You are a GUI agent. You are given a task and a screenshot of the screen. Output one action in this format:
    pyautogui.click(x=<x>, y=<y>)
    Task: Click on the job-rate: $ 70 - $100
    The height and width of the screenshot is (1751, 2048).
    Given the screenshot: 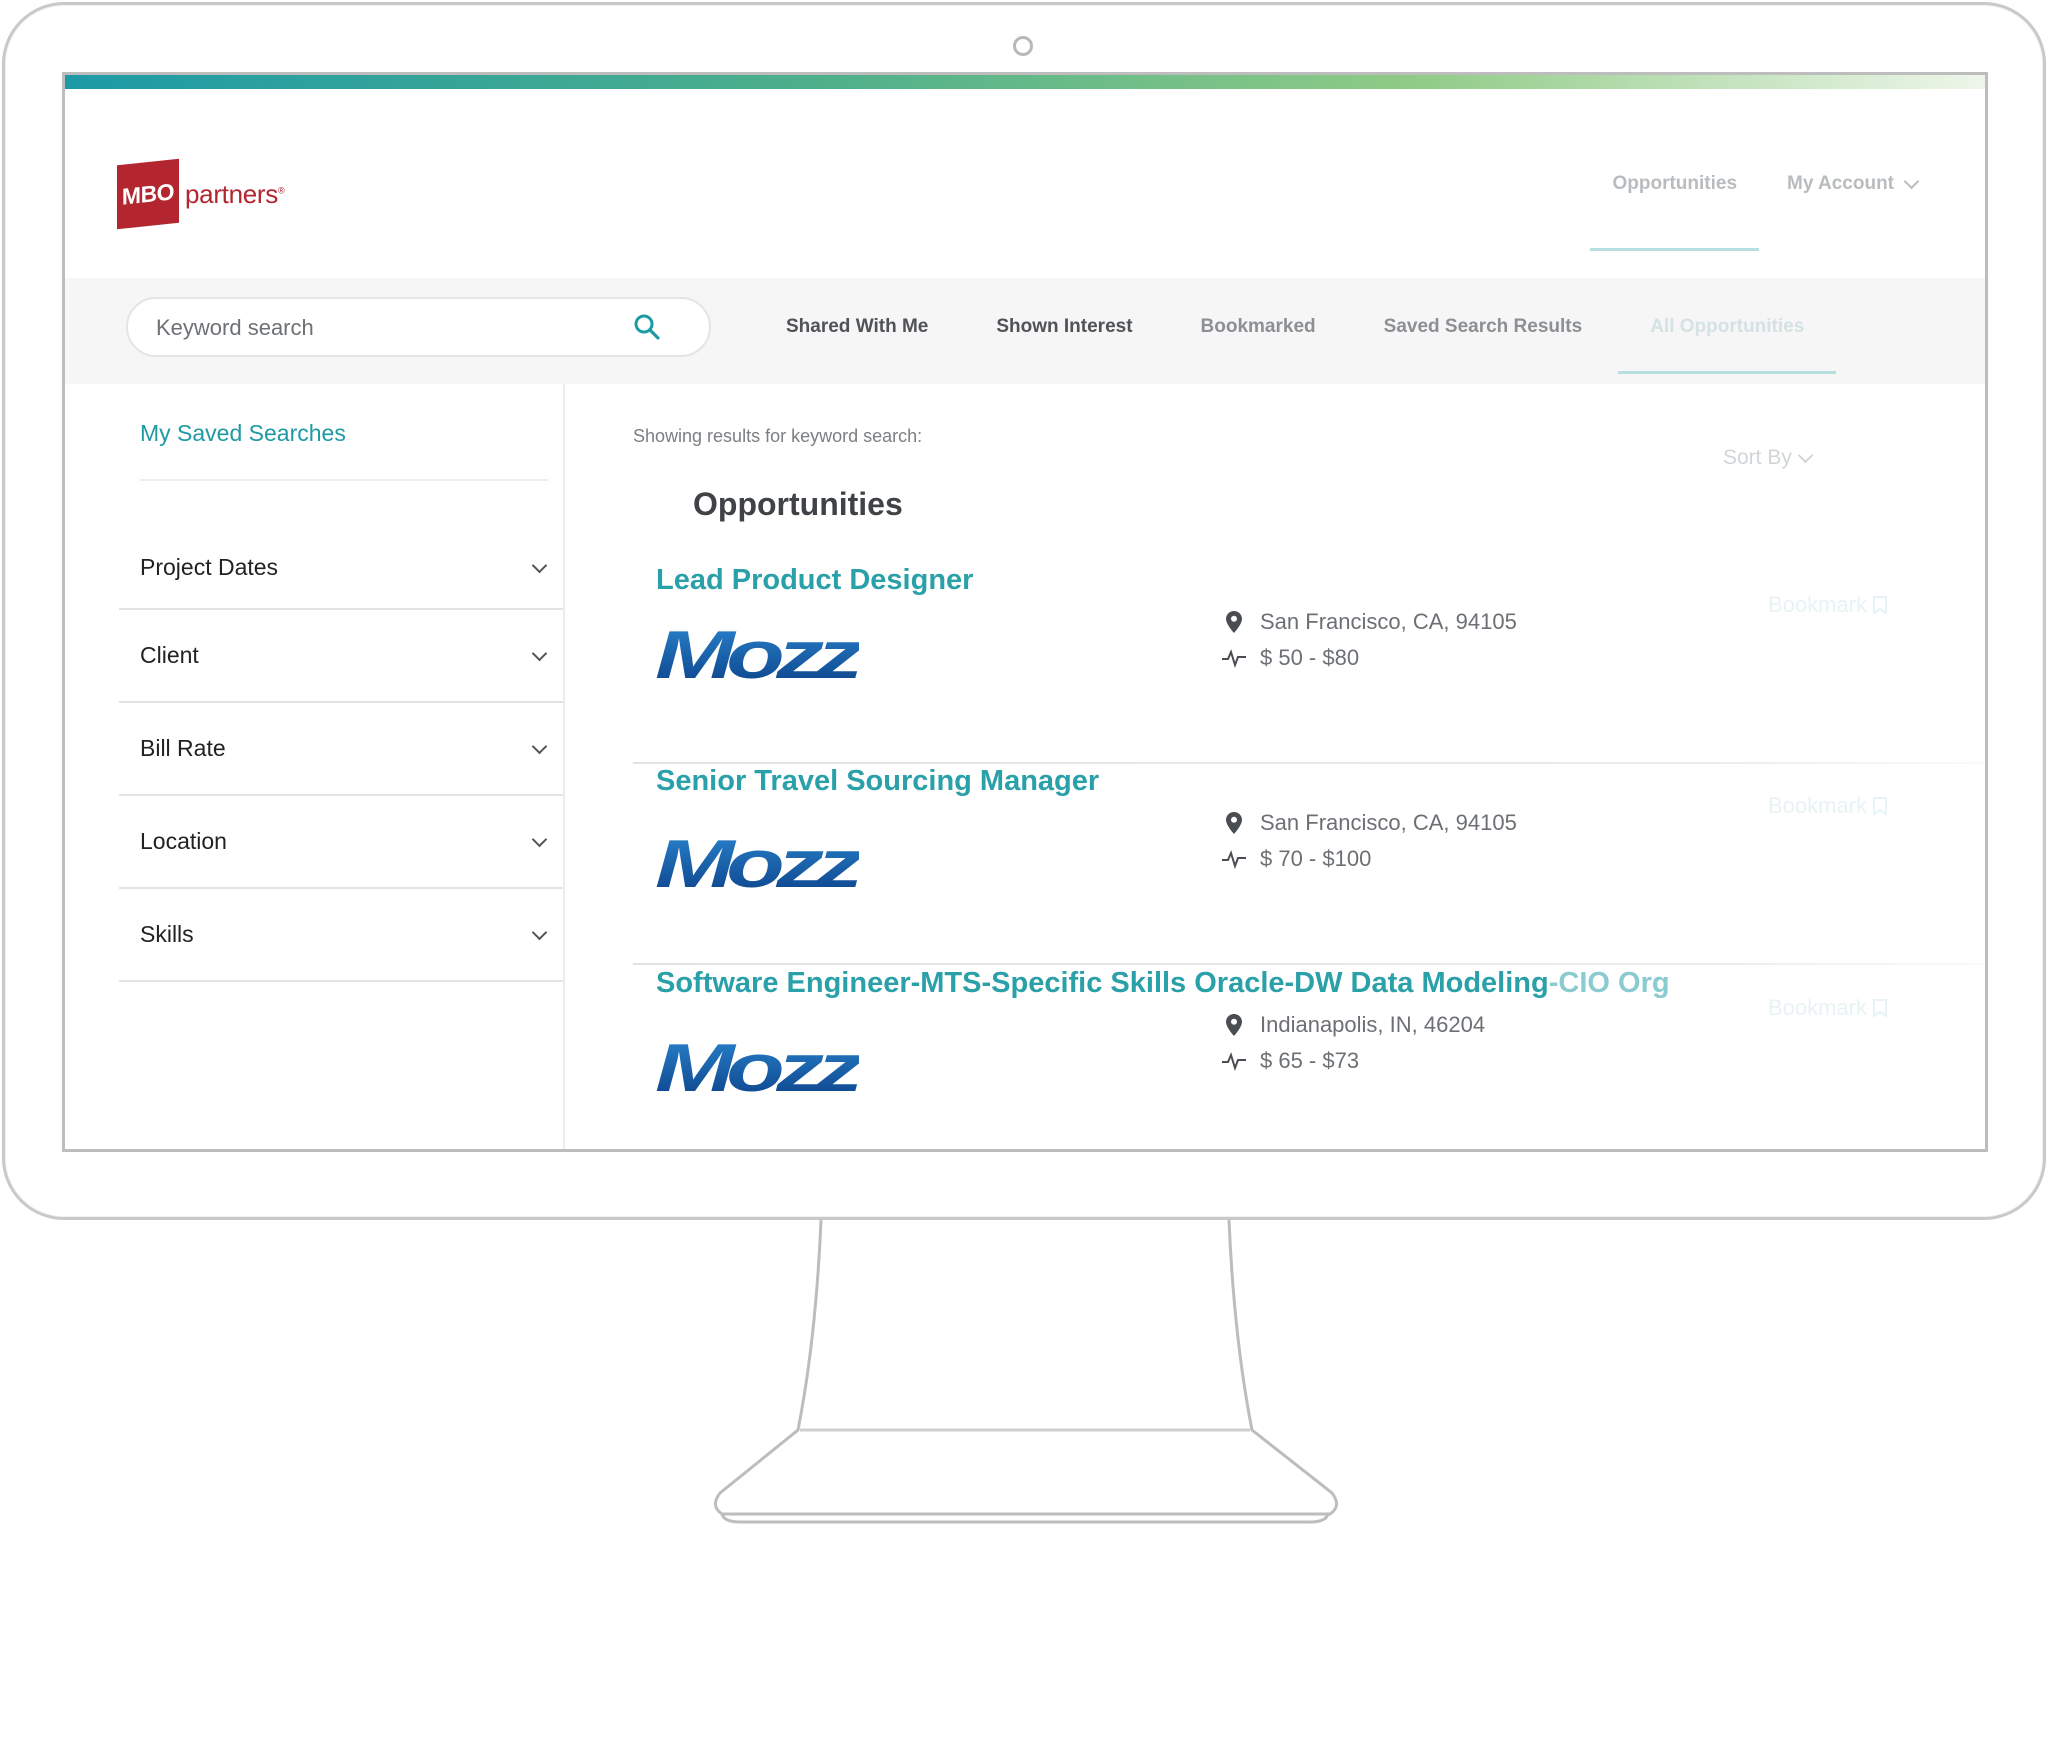 What is the action you would take?
    pyautogui.click(x=1368, y=859)
    